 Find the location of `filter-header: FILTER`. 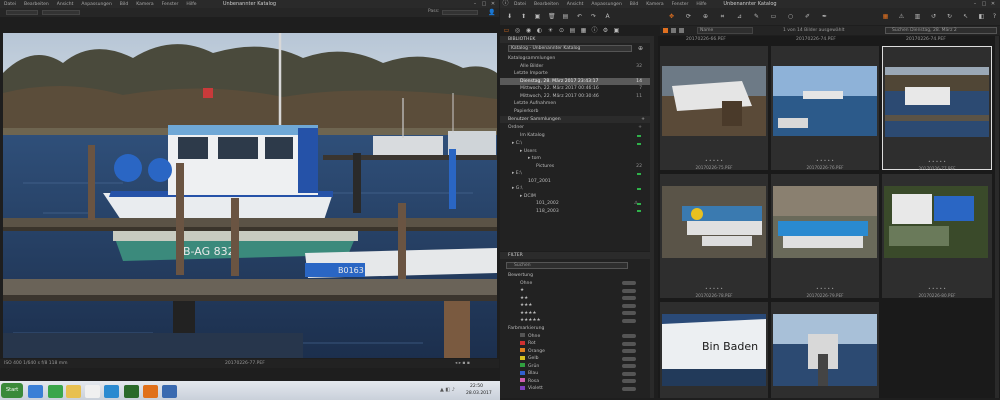

filter-header: FILTER is located at coordinates (575, 255).